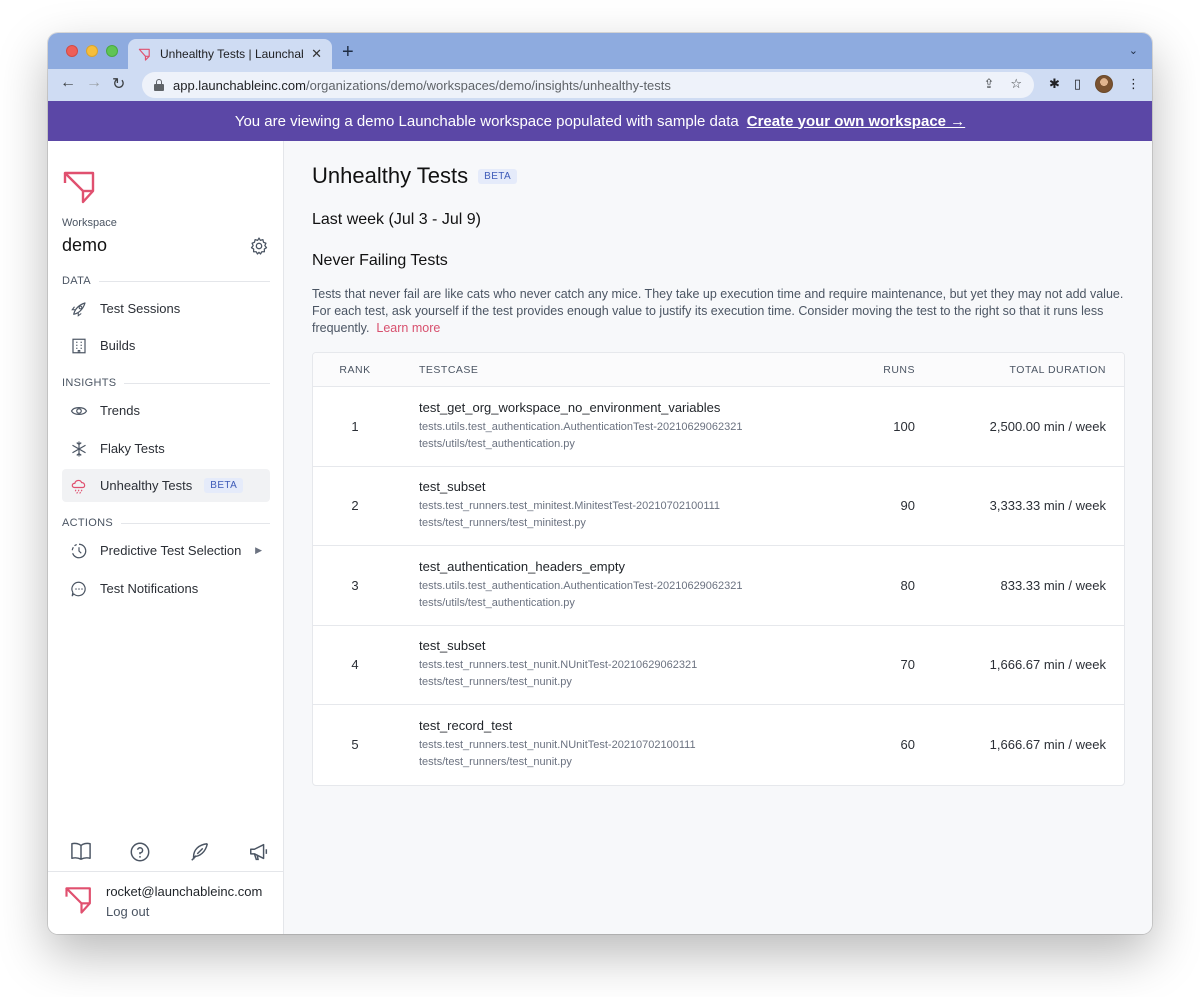 The image size is (1200, 997). I want to click on new-tab-button: +, so click(348, 52).